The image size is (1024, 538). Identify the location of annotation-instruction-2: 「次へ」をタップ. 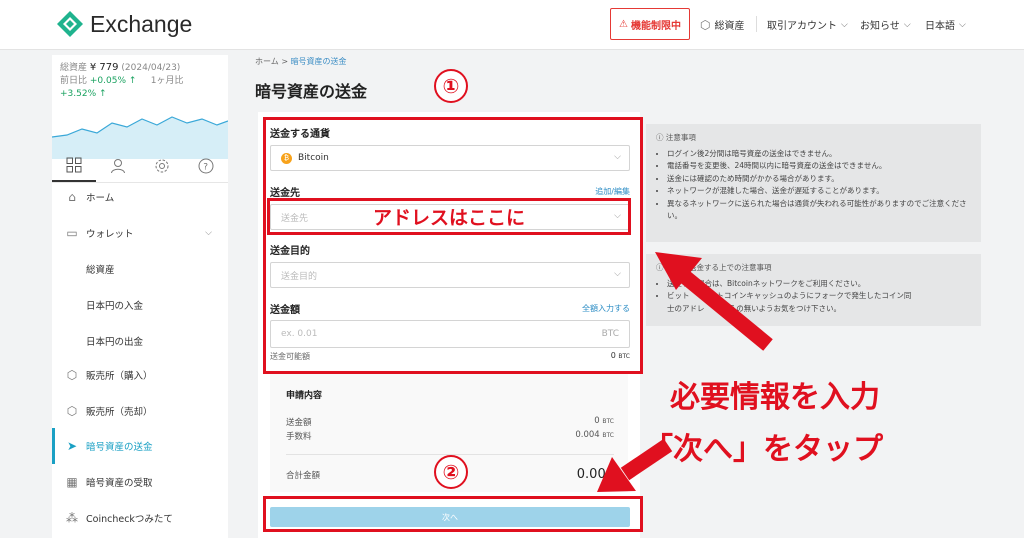
(763, 449).